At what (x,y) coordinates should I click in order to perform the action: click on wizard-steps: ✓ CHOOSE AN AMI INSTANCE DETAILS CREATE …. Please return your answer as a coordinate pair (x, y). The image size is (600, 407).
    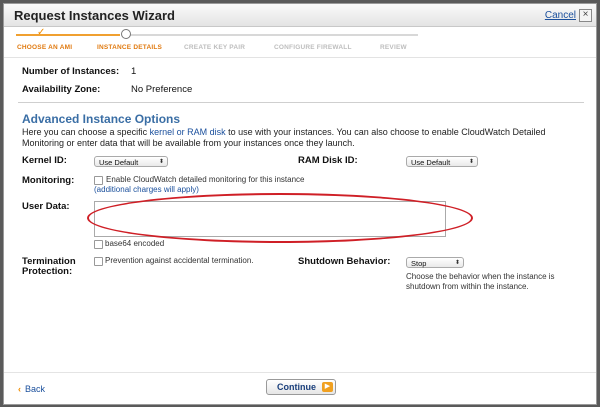
    Looking at the image, I should click on (300, 42).